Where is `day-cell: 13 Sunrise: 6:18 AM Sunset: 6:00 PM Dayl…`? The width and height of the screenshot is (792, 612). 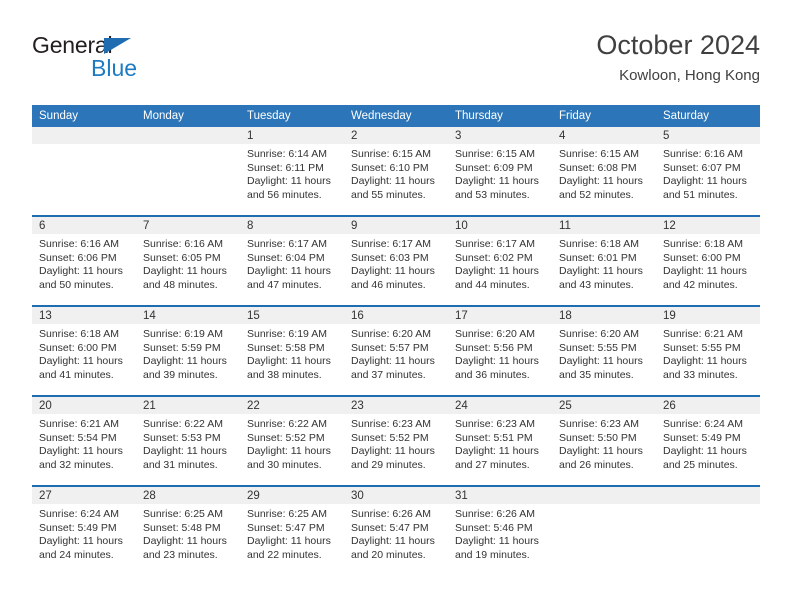
day-cell: 13 Sunrise: 6:18 AM Sunset: 6:00 PM Dayl… is located at coordinates (84, 351).